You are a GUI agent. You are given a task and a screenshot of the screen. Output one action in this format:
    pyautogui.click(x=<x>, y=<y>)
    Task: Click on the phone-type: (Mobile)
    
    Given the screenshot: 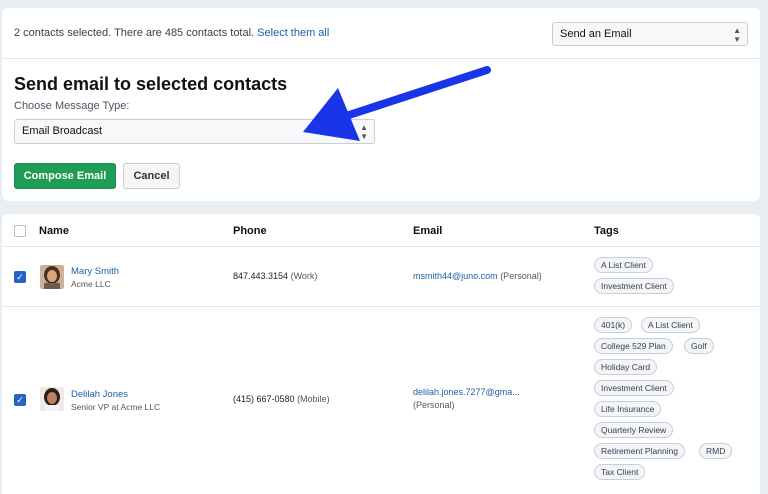 What is the action you would take?
    pyautogui.click(x=313, y=399)
    